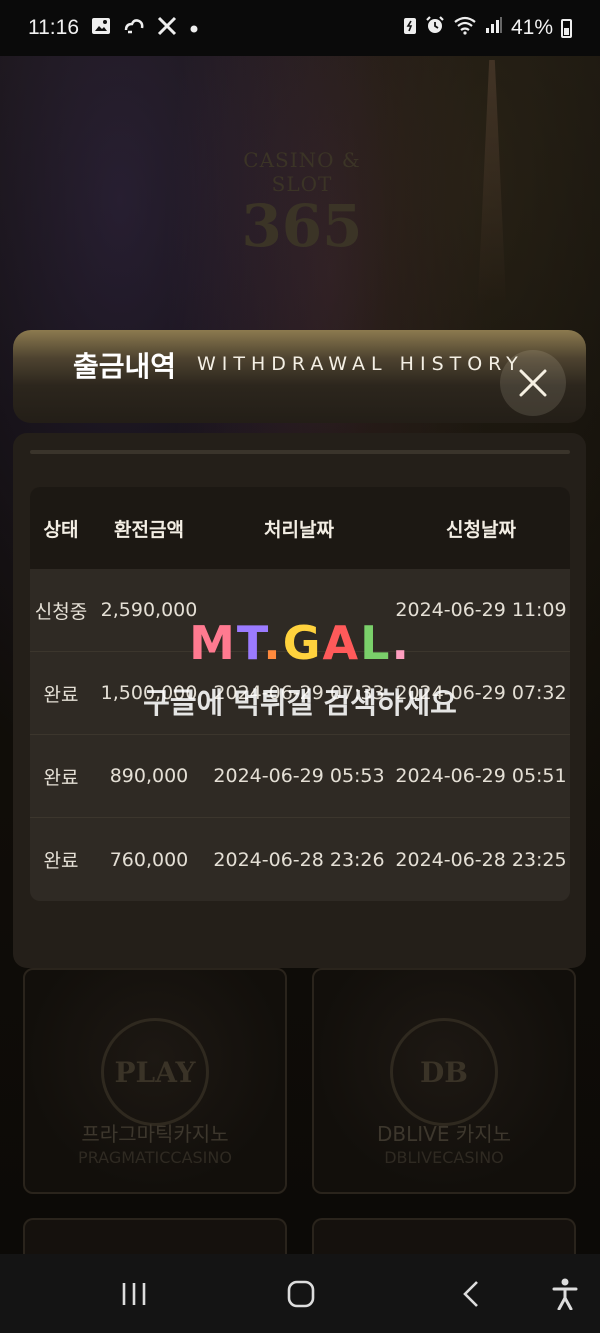 This screenshot has height=1333, width=600. I want to click on game-card-subtitle: PRAGMATICCASINO, so click(155, 1157).